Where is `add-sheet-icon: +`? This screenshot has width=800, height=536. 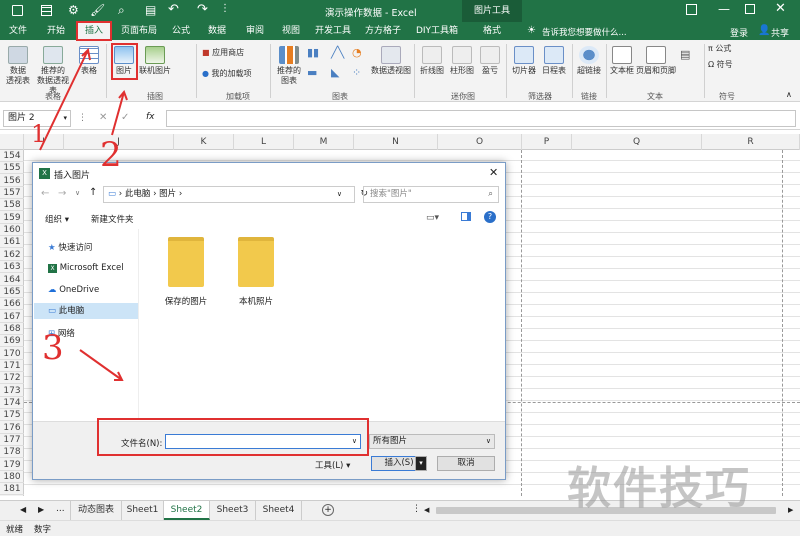
add-sheet-icon: + is located at coordinates (328, 510).